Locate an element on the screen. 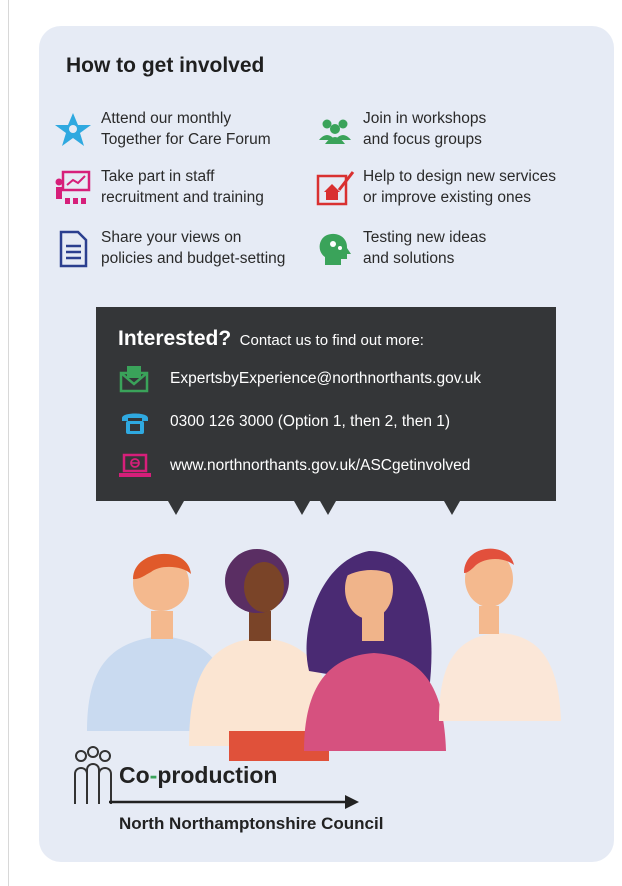 The width and height of the screenshot is (622, 886). item-line: Take part in staff is located at coordinates (158, 176).